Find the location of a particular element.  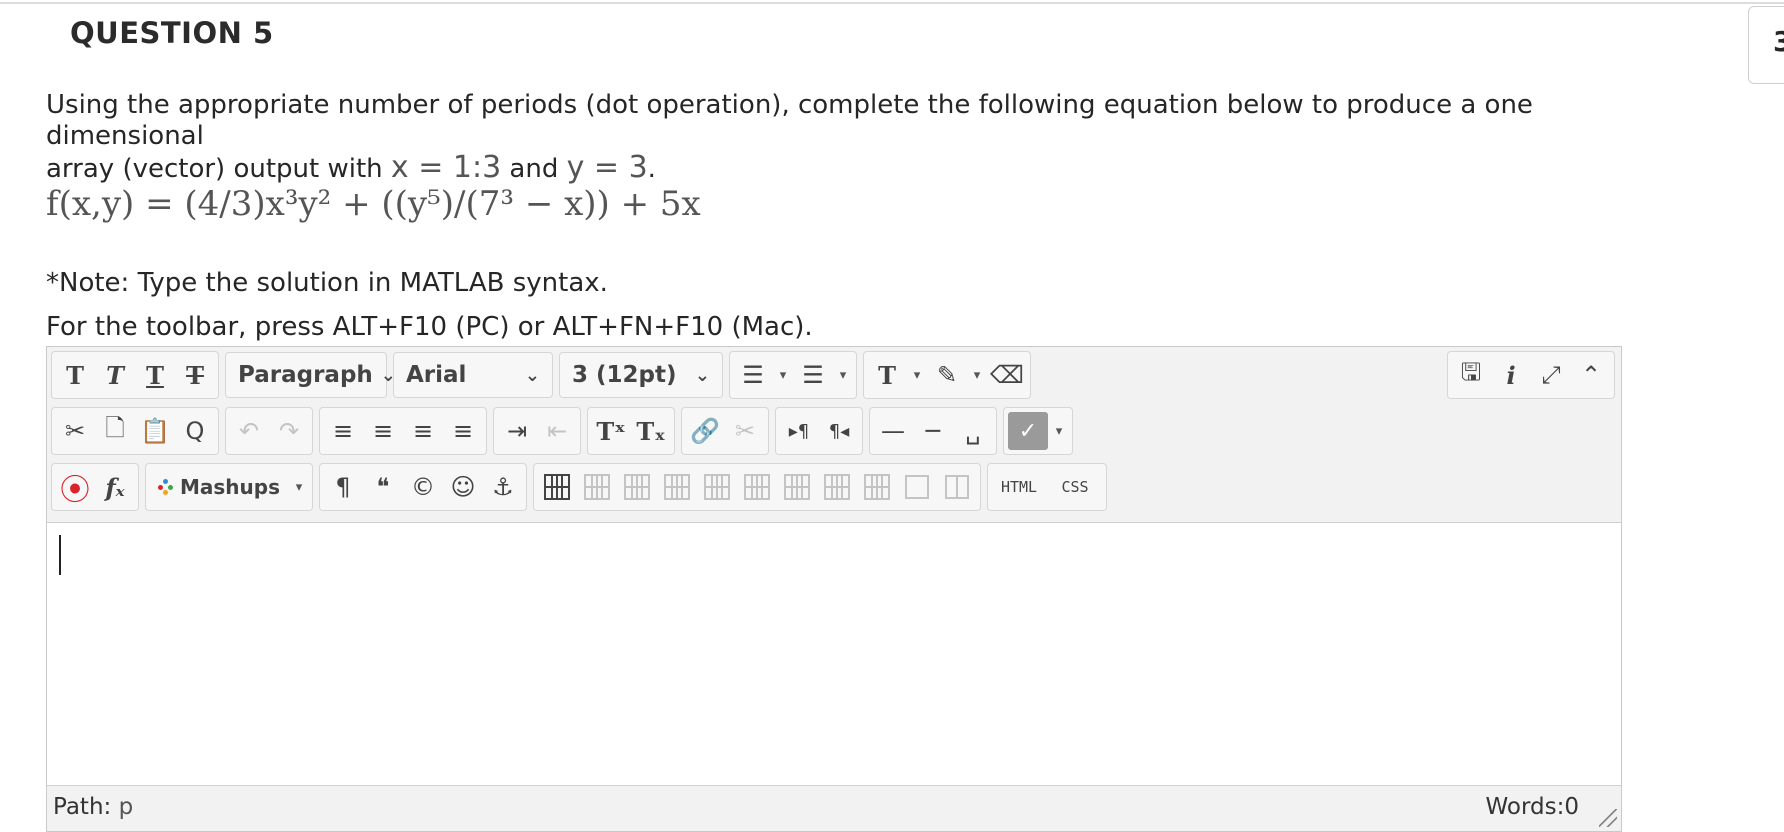

superscript-button: Tˣ is located at coordinates (611, 431).